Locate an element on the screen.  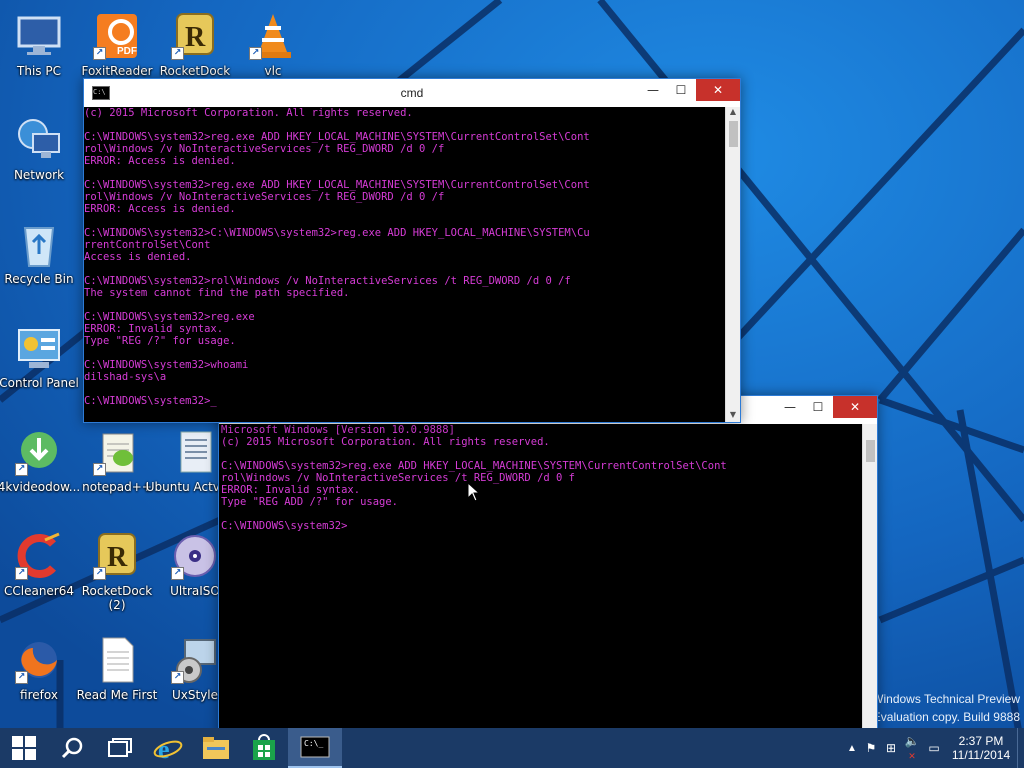
task-view-icon is located at coordinates (120, 747).